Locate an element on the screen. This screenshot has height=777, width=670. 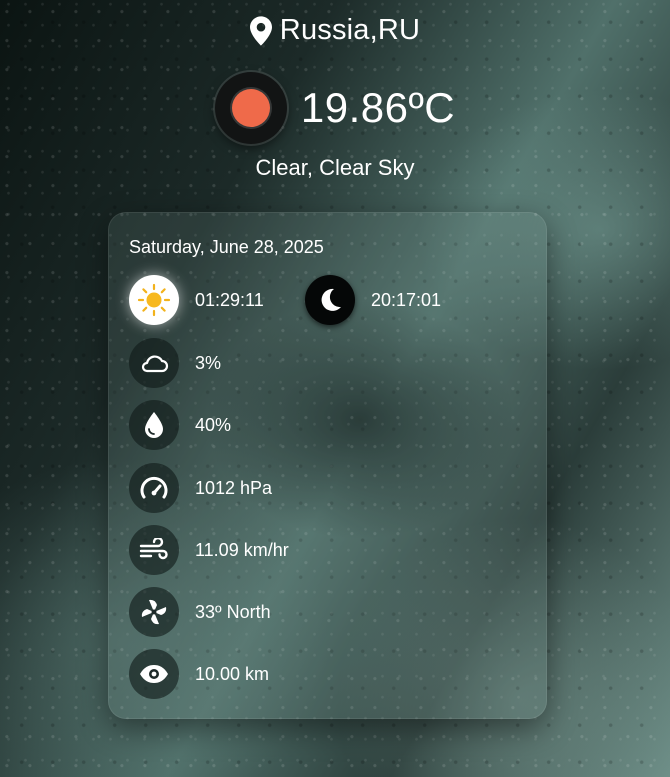
weather-description: Clear, Clear Sky is located at coordinates (335, 167).